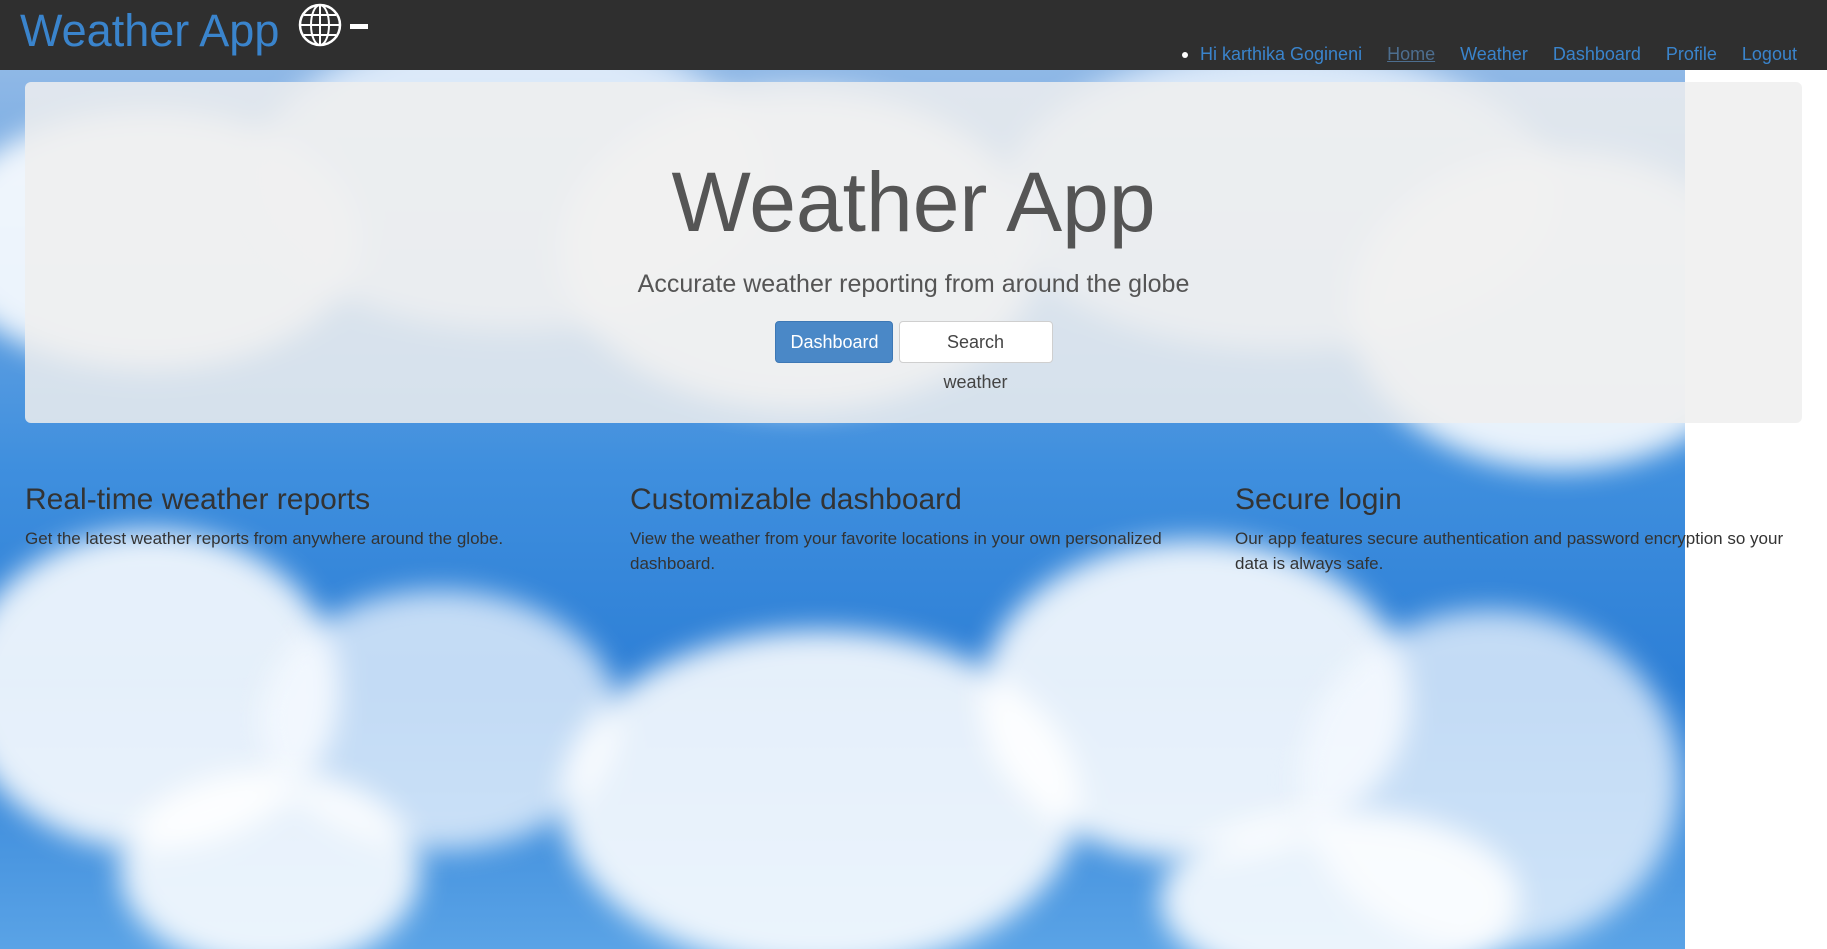 The height and width of the screenshot is (949, 1827). I want to click on nav-link-dashboard: Dashboard, so click(1597, 54).